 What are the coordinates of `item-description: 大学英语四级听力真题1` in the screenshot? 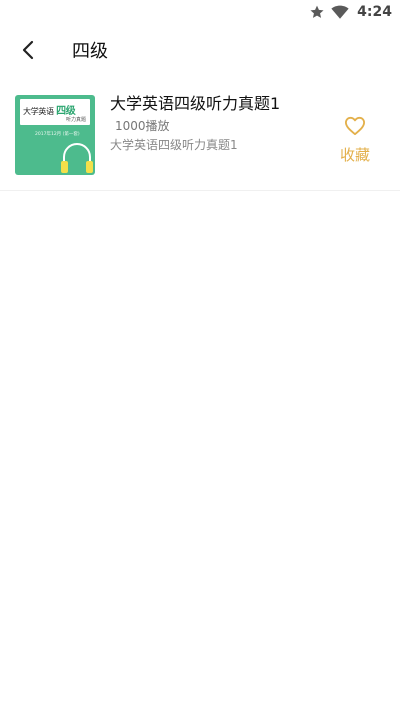 It's located at (174, 145).